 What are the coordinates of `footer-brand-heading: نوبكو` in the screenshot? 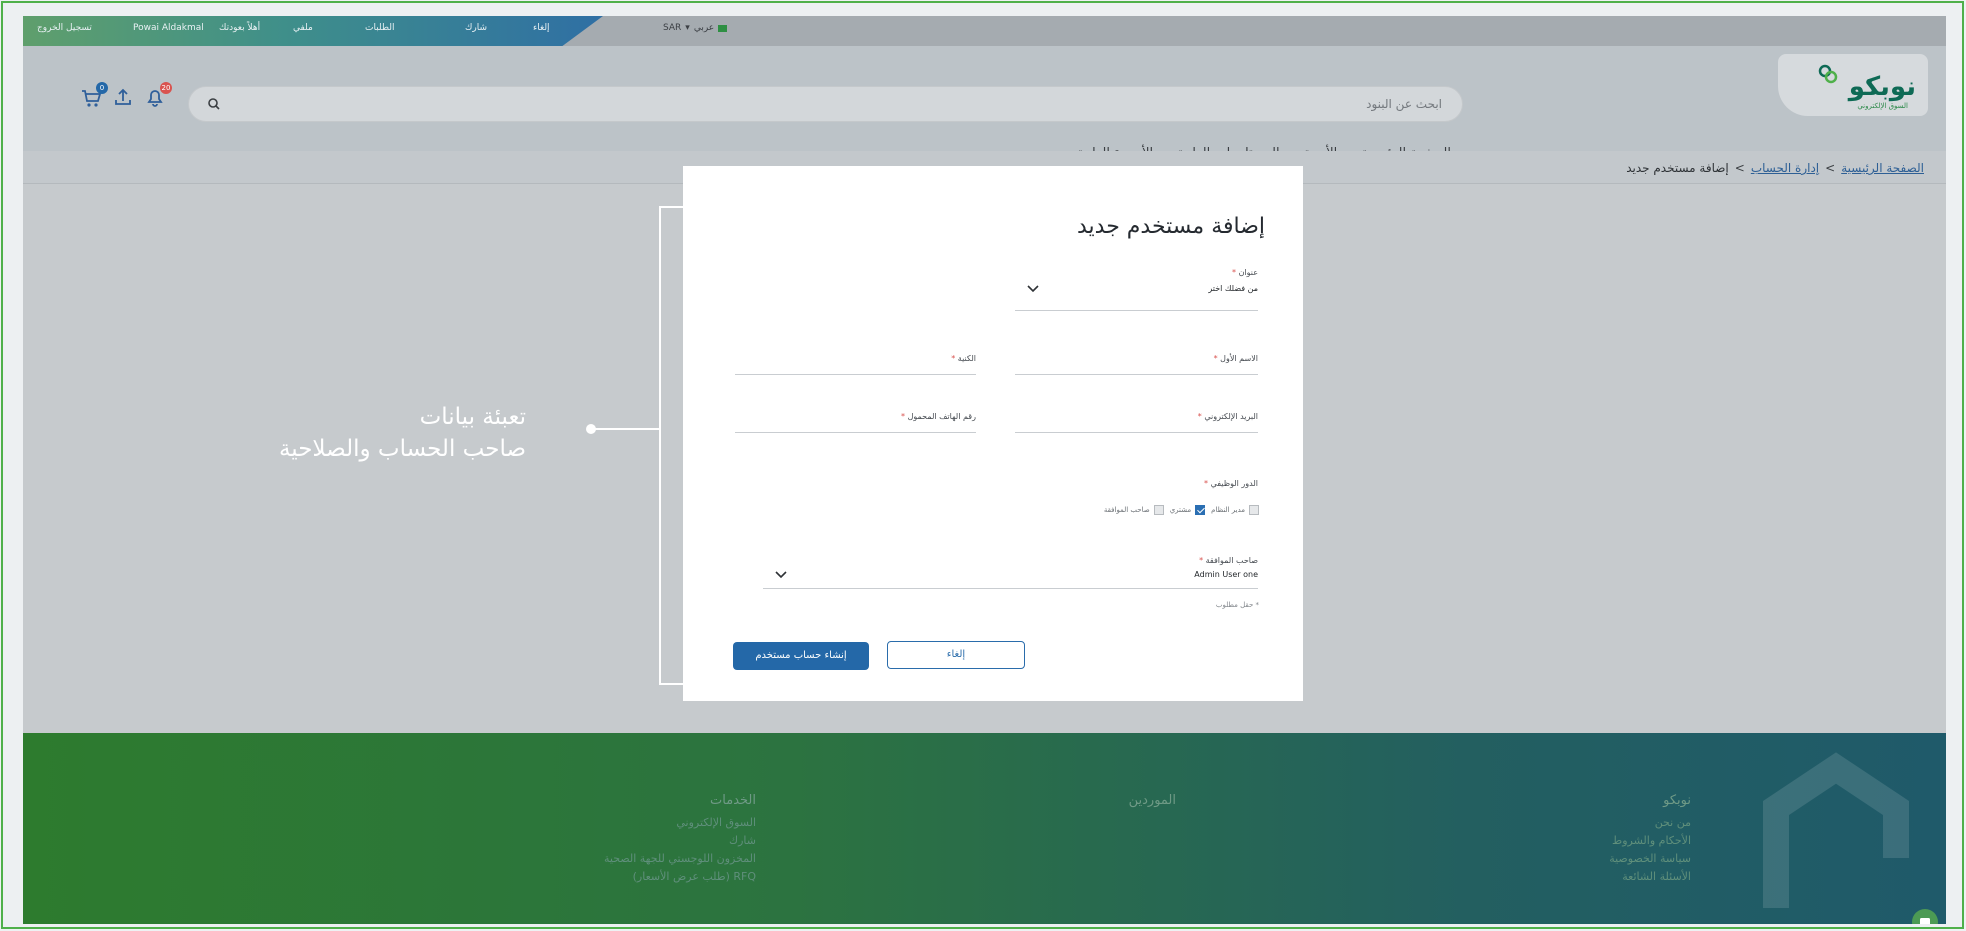 It's located at (1677, 800).